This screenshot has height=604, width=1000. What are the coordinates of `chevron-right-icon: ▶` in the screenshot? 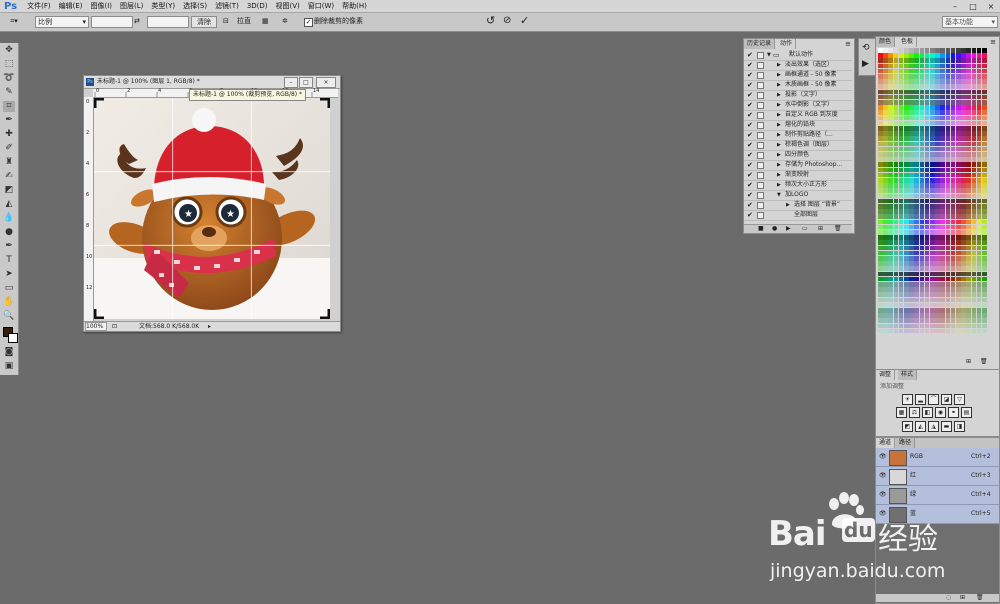 It's located at (779, 85).